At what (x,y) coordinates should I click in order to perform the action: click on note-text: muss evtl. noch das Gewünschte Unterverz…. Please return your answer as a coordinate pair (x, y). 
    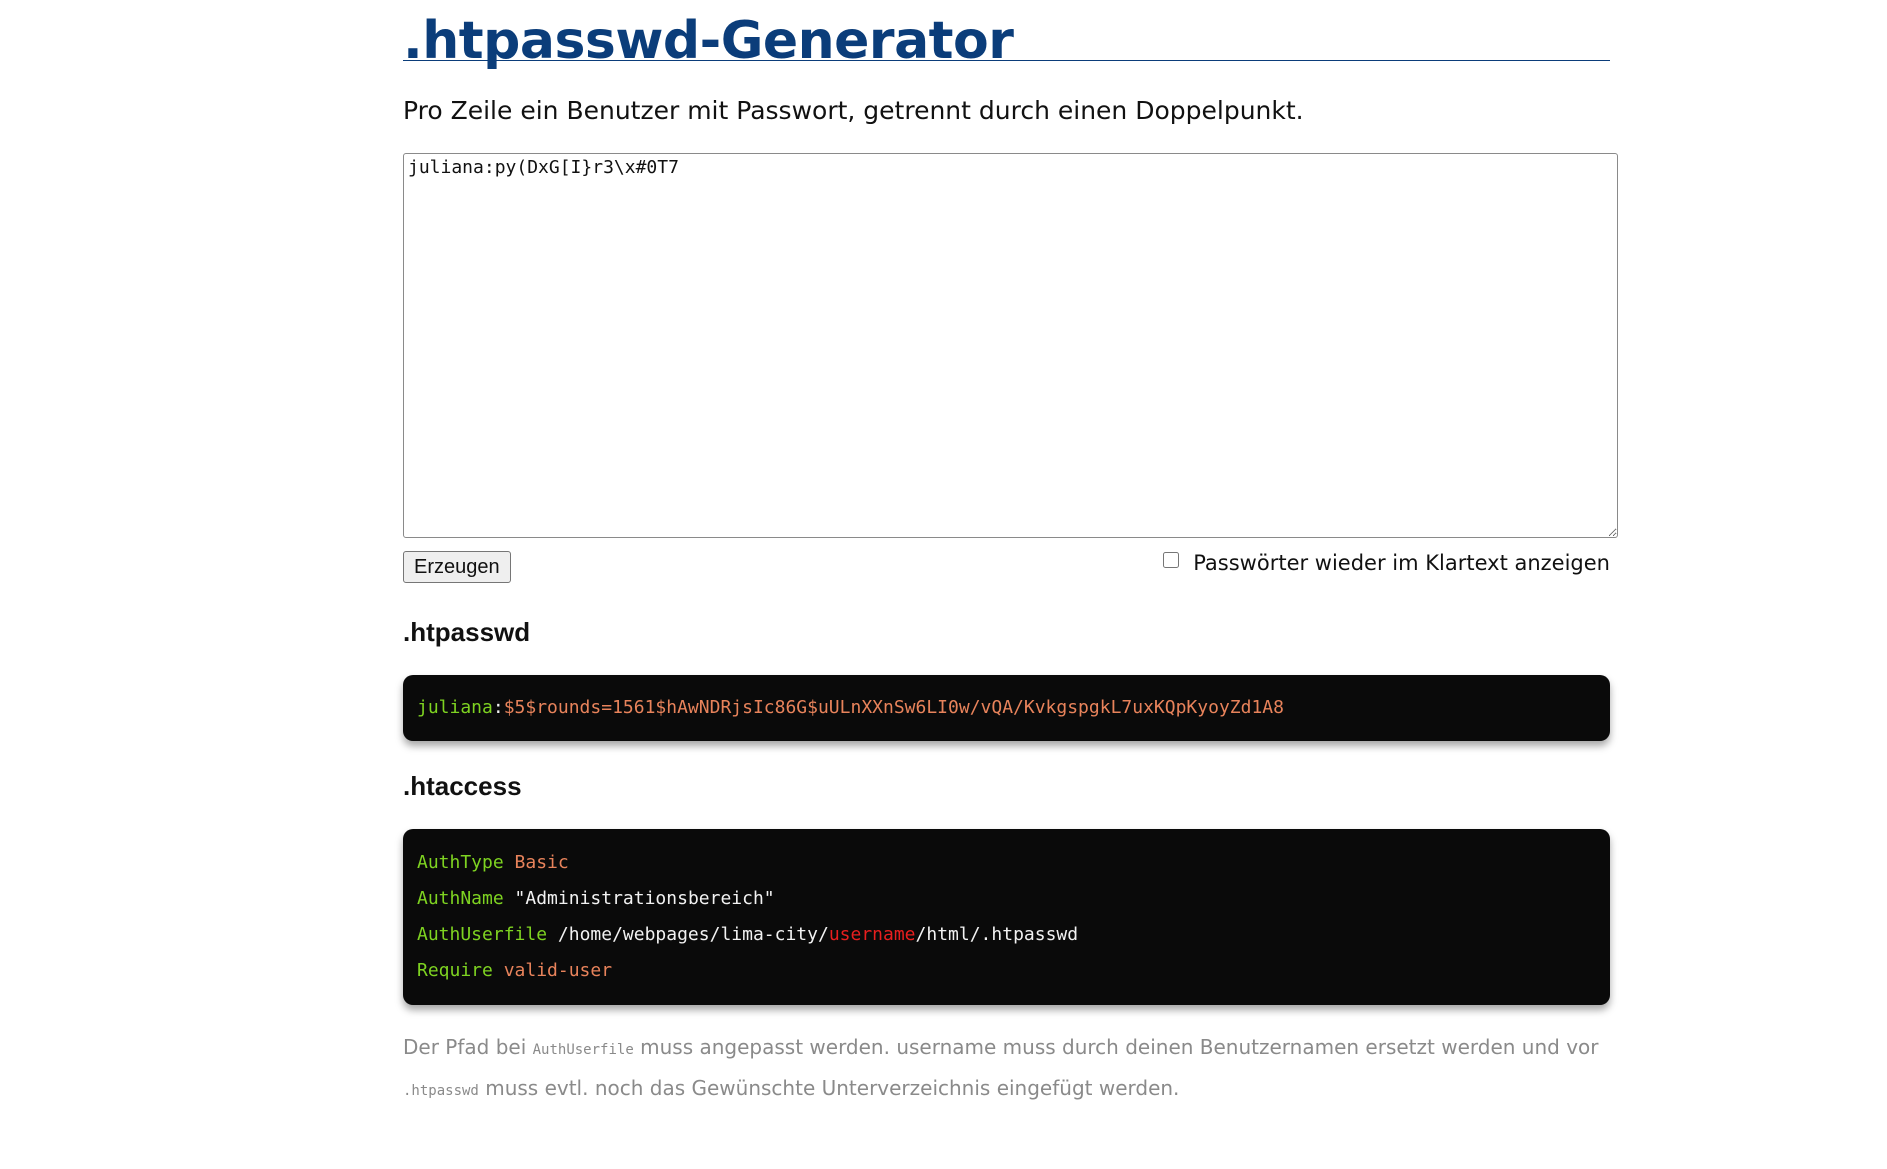
    Looking at the image, I should click on (829, 1088).